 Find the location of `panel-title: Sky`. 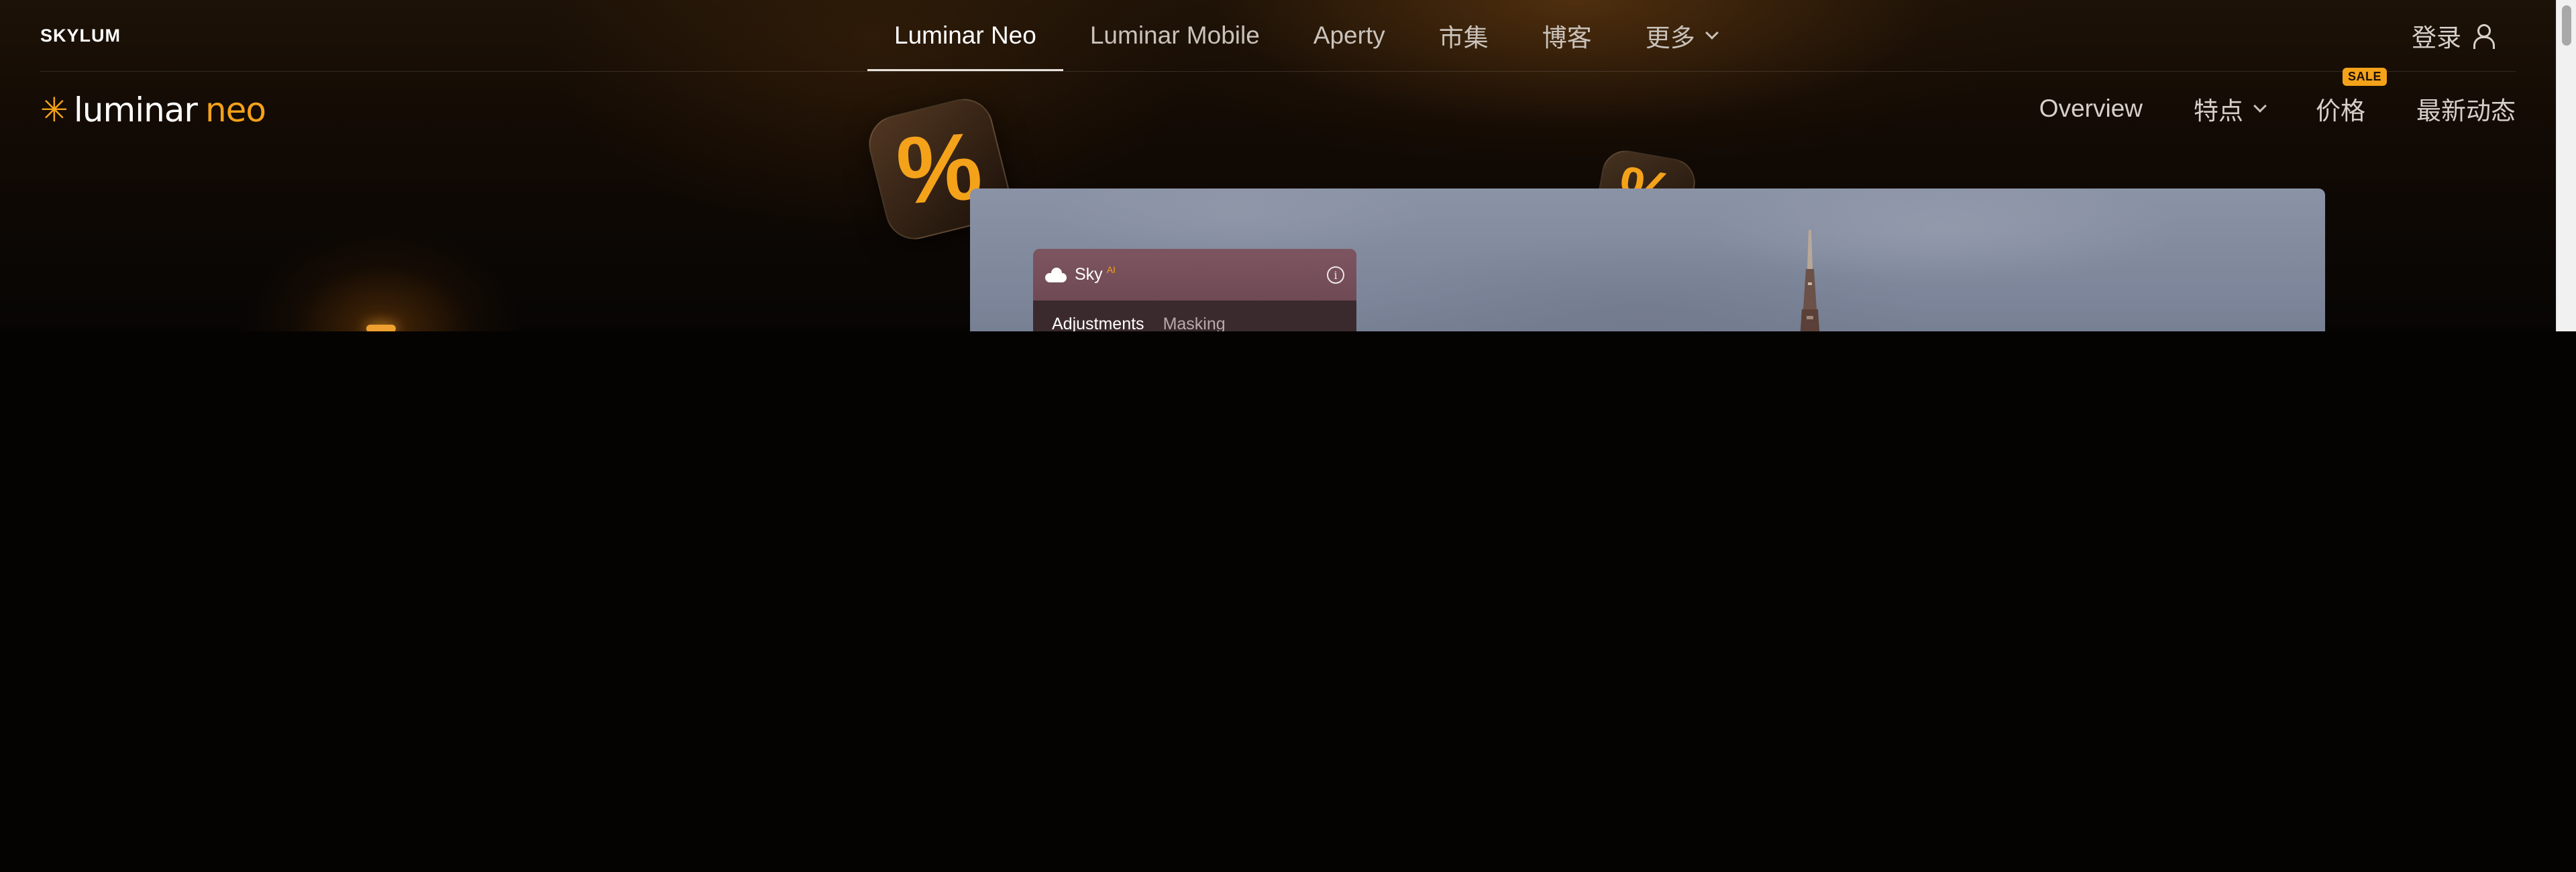

panel-title: Sky is located at coordinates (1089, 275).